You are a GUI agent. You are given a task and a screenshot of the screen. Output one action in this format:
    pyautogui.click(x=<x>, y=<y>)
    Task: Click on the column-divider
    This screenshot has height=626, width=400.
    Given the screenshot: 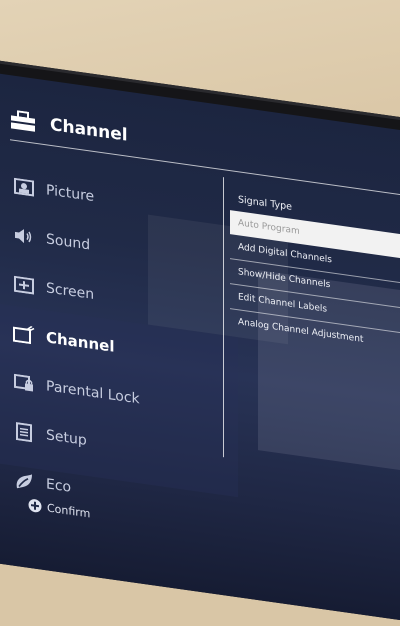 What is the action you would take?
    pyautogui.click(x=223, y=317)
    